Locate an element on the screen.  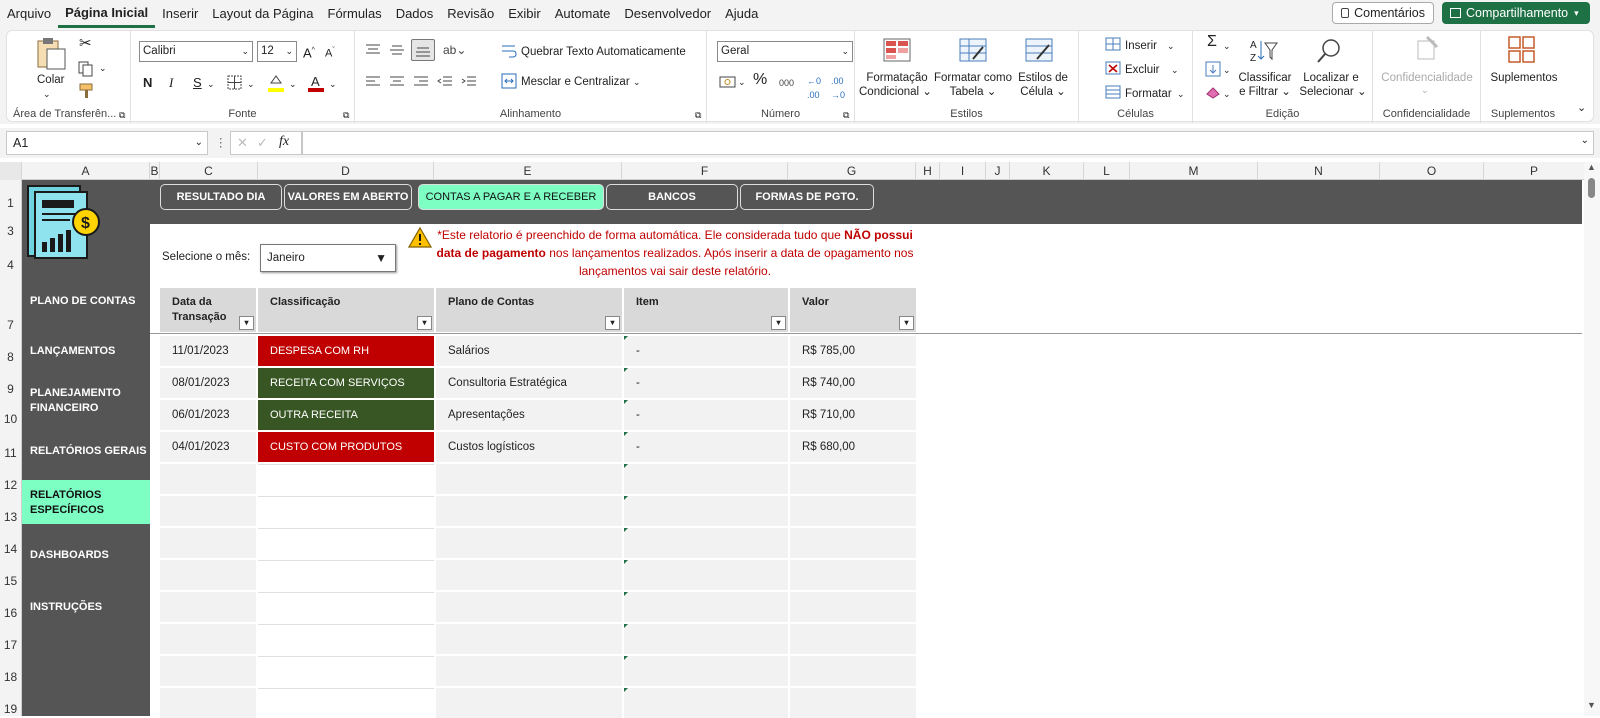
cell-valor: R$ 740,00 is located at coordinates (853, 383).